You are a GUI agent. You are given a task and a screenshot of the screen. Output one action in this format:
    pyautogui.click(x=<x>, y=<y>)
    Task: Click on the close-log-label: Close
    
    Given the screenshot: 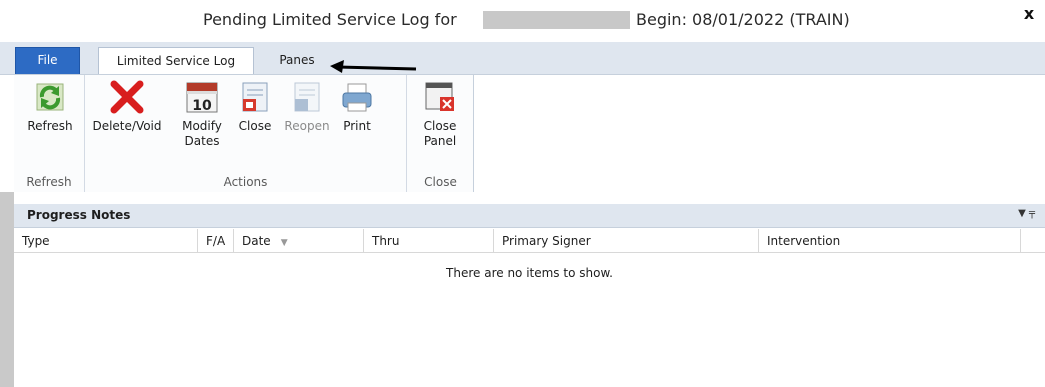 What is the action you would take?
    pyautogui.click(x=255, y=126)
    